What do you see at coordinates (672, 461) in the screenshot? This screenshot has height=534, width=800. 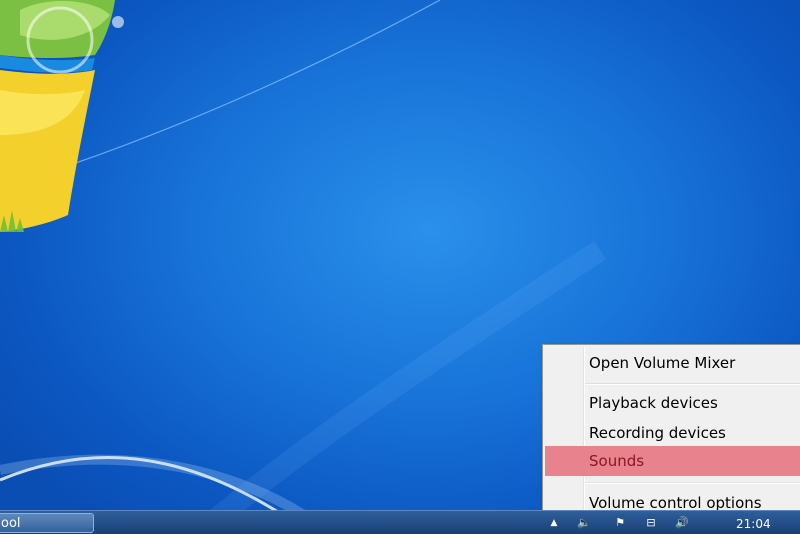 I see `menu-item-sounds: Sounds` at bounding box center [672, 461].